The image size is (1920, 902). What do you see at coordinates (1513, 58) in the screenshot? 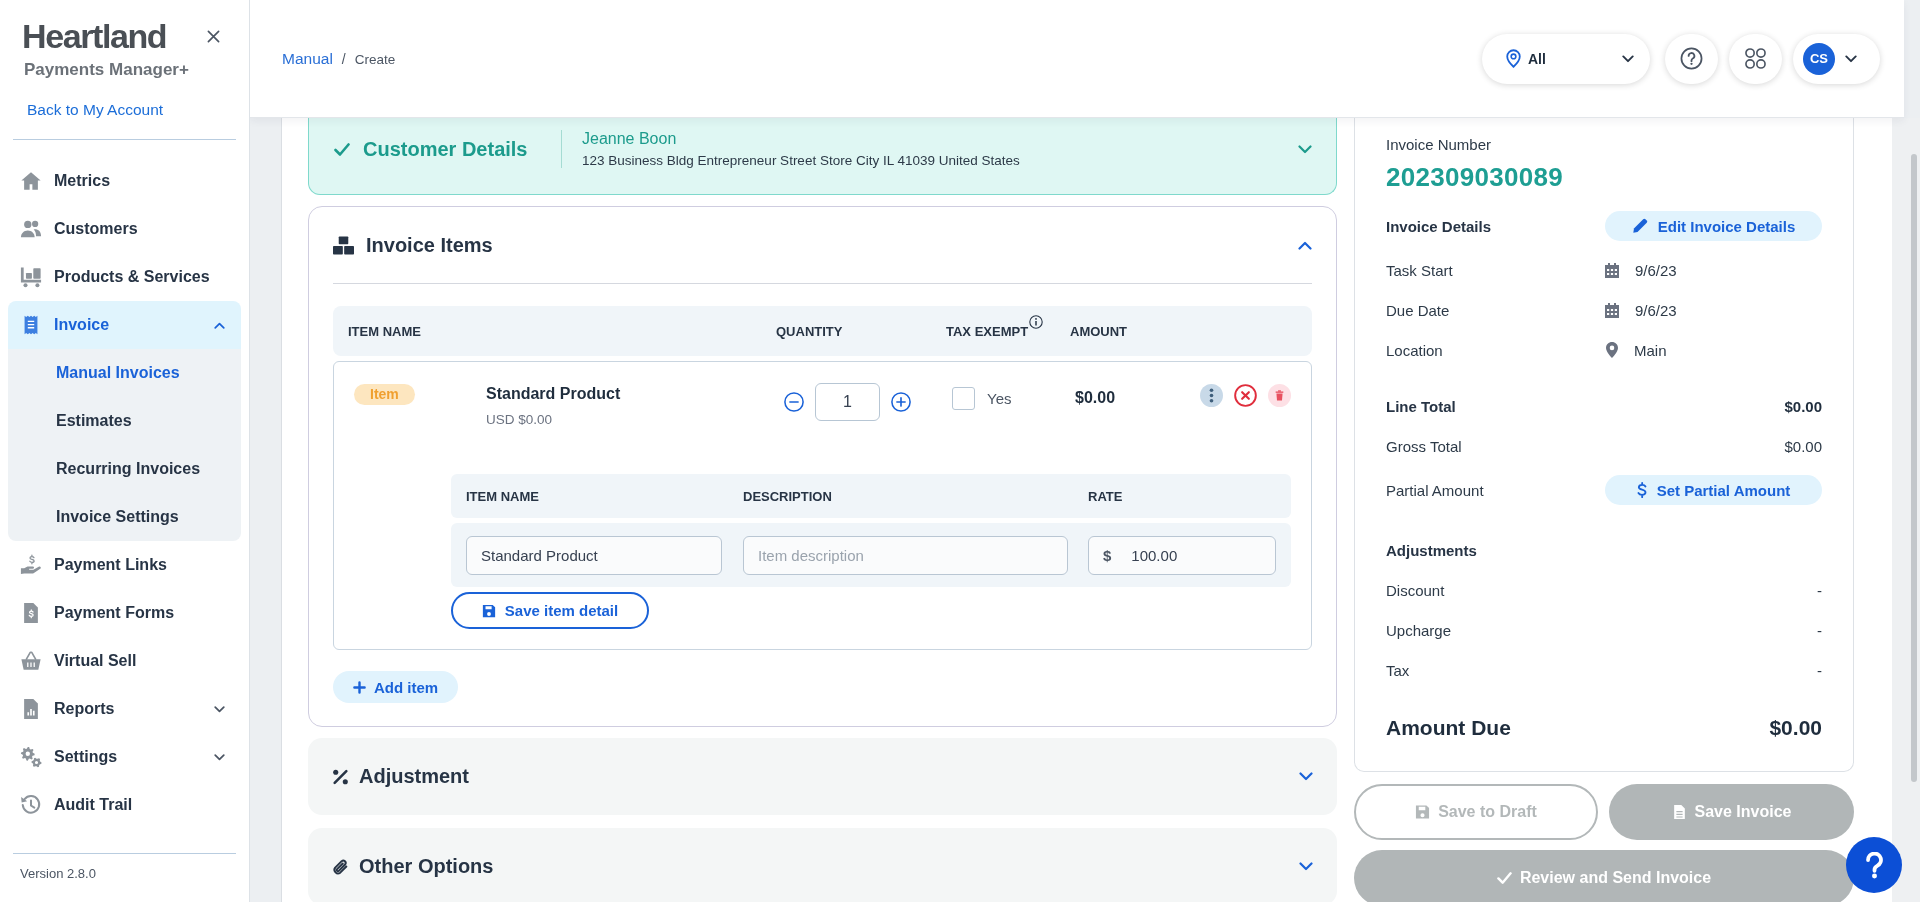
I see `location-pin-icon` at bounding box center [1513, 58].